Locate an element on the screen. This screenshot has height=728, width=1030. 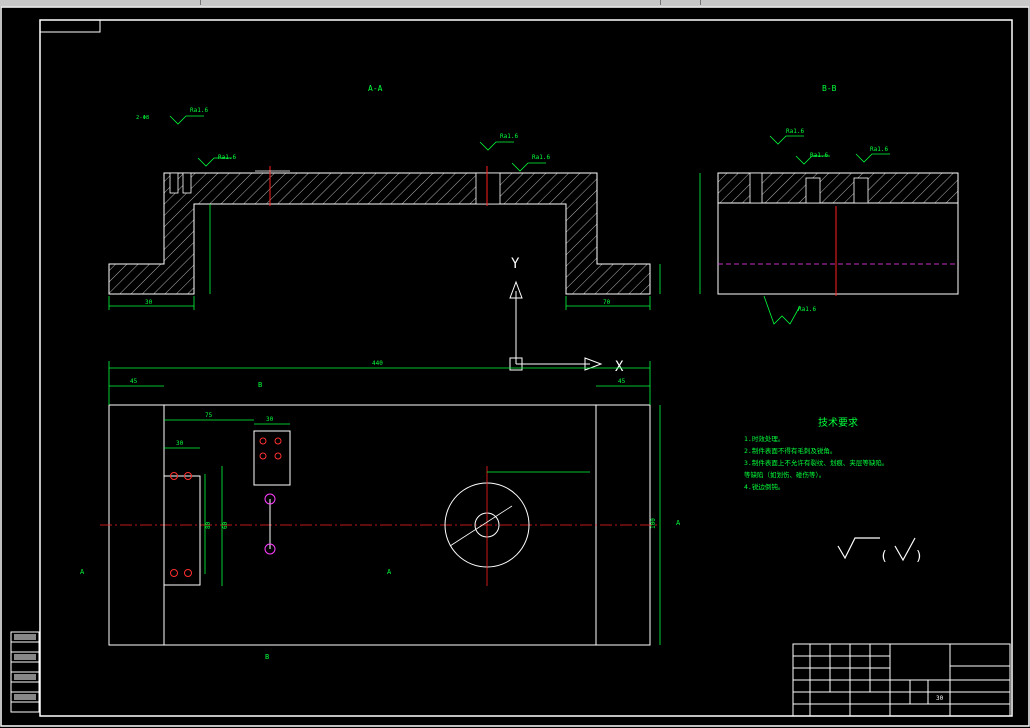
drawing-number-box is located at coordinates (70, 26).